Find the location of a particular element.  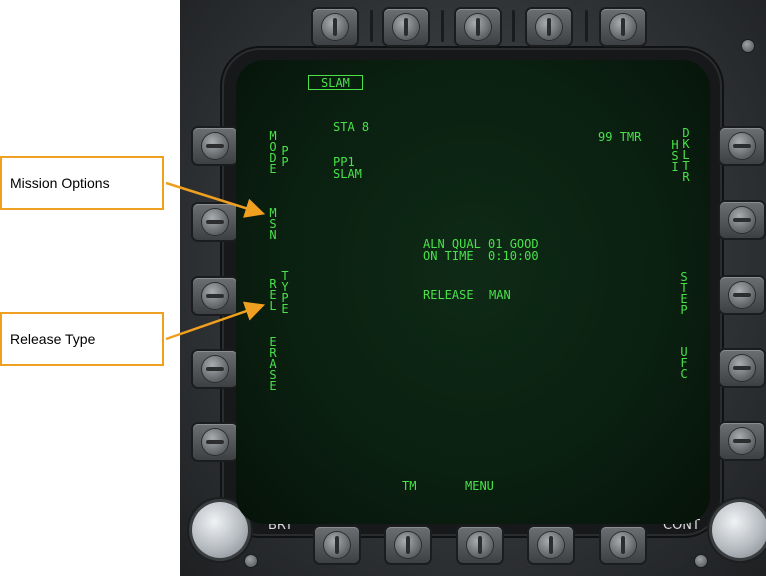

pp-option: PP is located at coordinates (285, 156).